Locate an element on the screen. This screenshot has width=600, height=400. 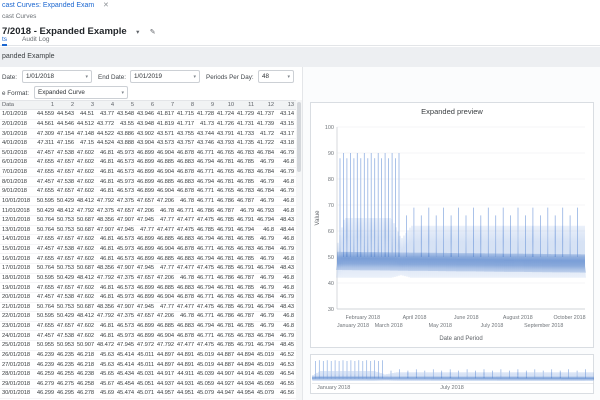
cell-value: 46.278 is located at coordinates (85, 393).